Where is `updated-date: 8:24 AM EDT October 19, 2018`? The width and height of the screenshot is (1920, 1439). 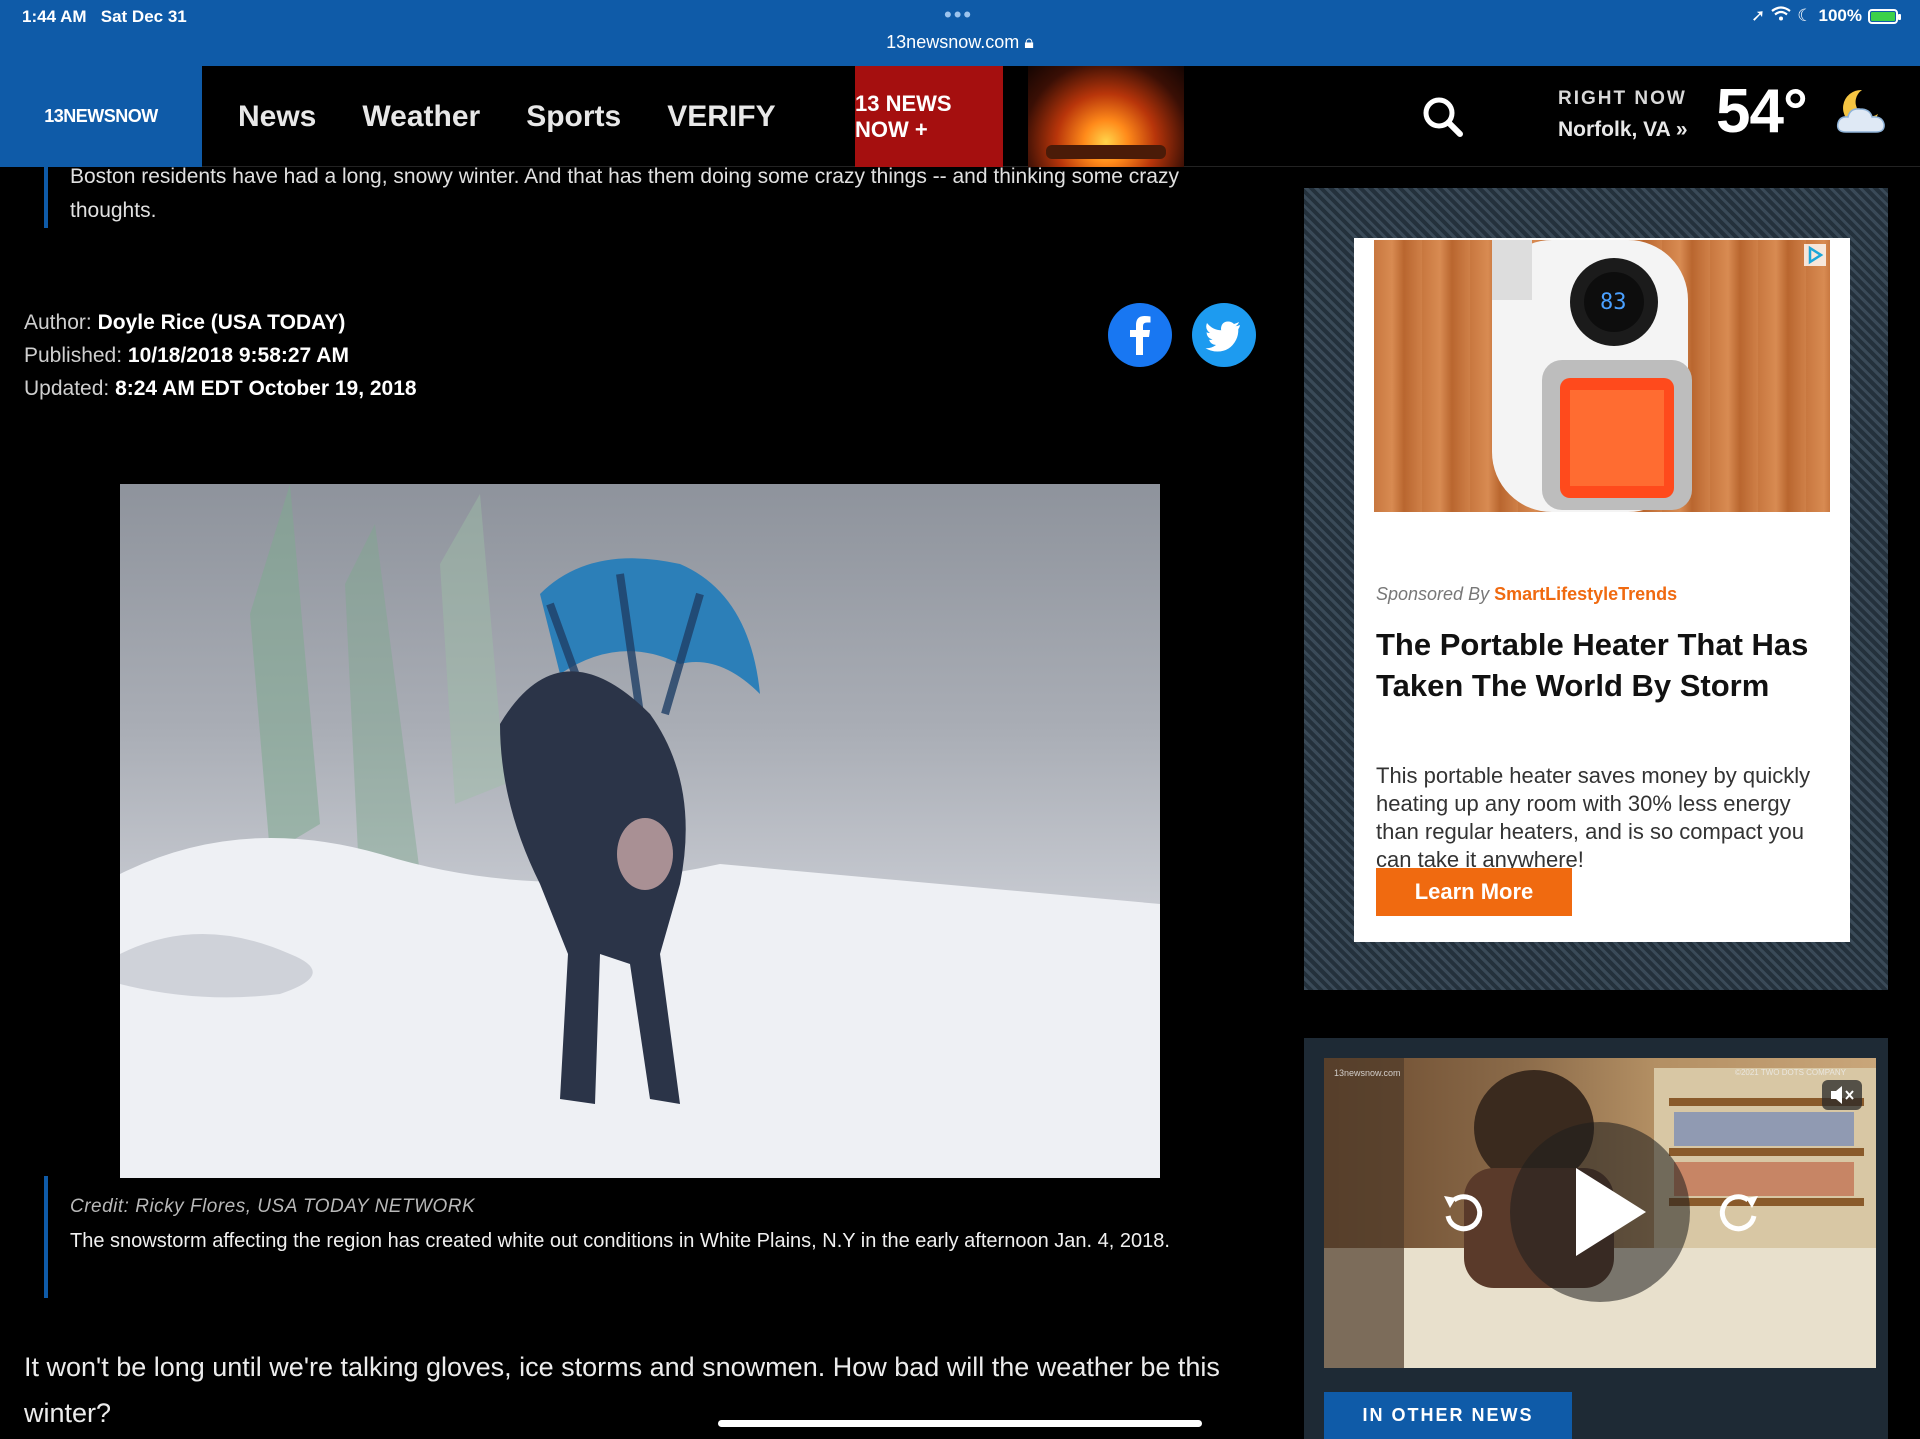
updated-date: 8:24 AM EDT October 19, 2018 is located at coordinates (266, 388).